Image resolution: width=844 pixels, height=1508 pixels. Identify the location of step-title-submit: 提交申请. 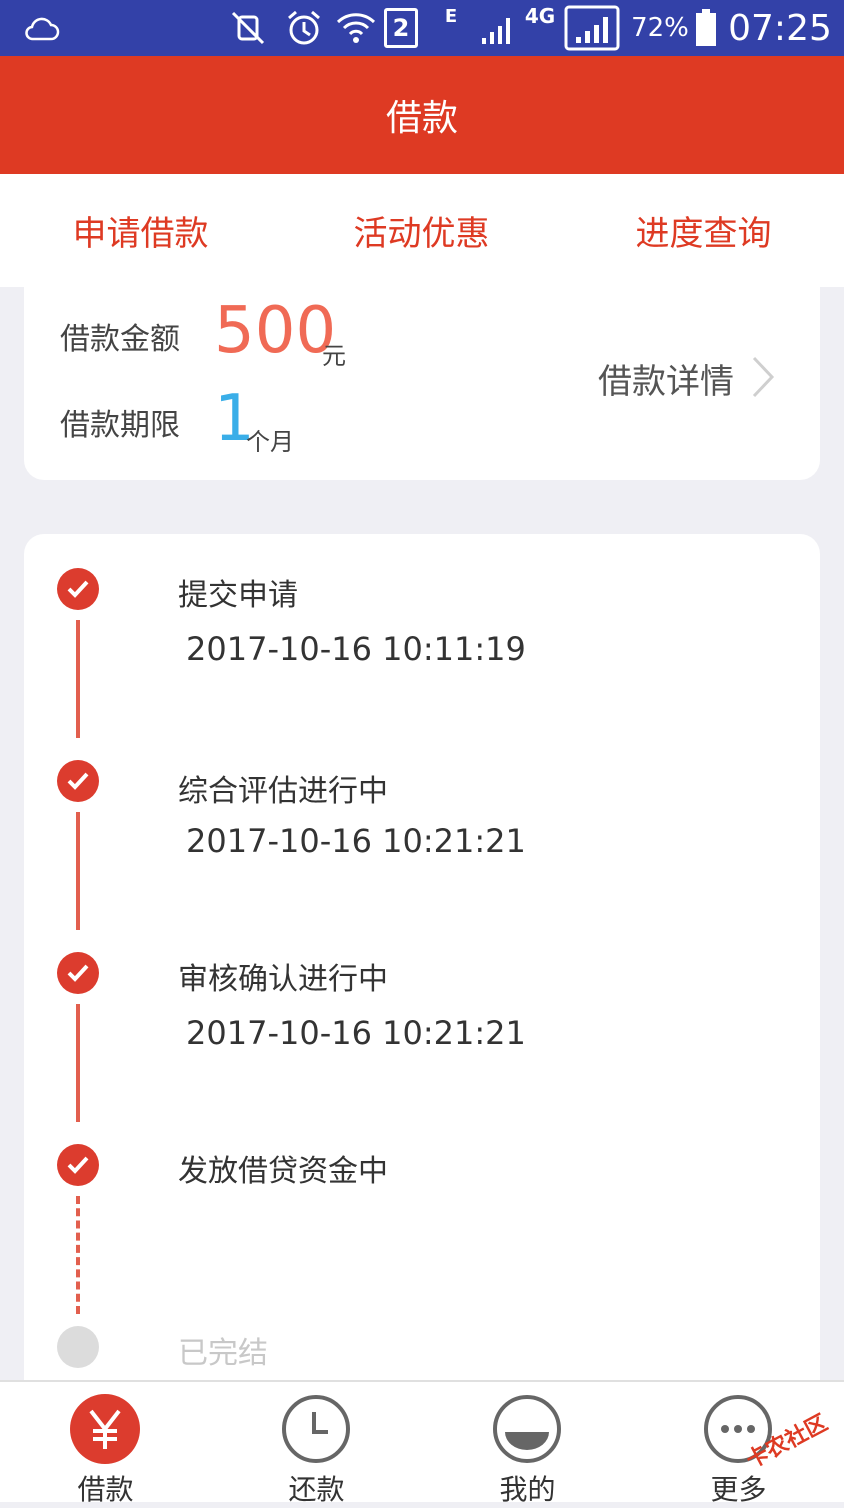
(238, 595).